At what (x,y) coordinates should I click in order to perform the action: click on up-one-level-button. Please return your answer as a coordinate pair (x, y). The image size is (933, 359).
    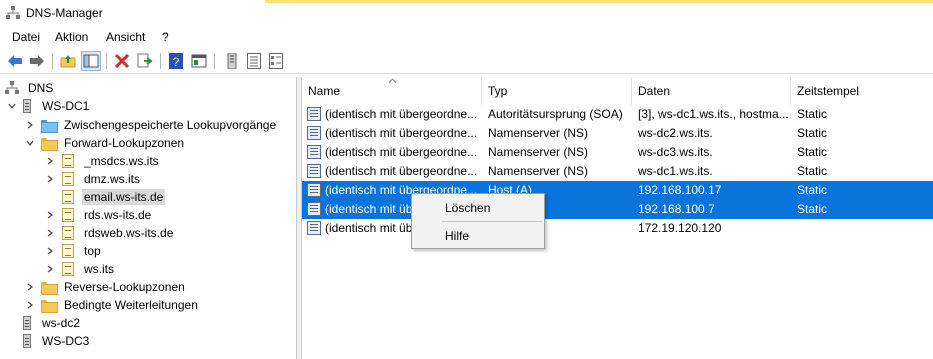
    Looking at the image, I should click on (68, 61).